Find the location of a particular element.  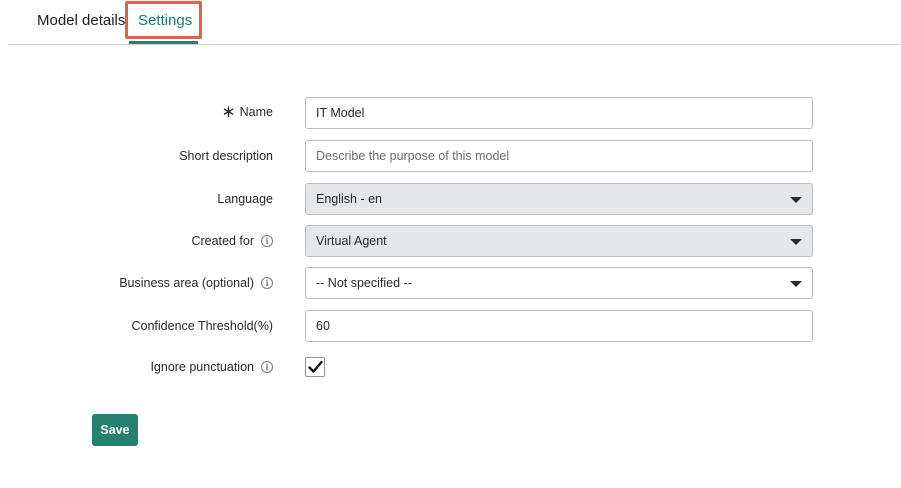

ignore-punctuation-label-text: Ignore punctuation is located at coordinates (202, 367).